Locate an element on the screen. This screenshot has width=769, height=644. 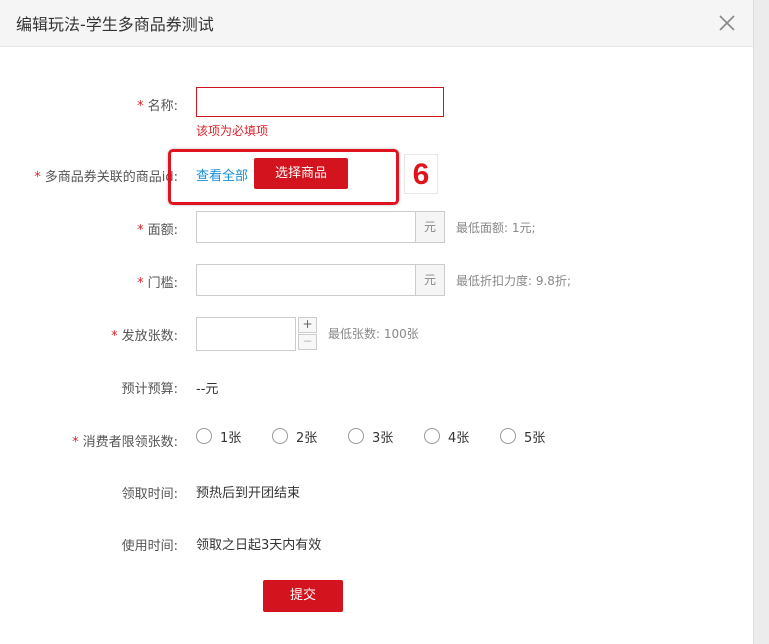
product-ids-label-text: 多商品券关联的商品id: is located at coordinates (111, 177).